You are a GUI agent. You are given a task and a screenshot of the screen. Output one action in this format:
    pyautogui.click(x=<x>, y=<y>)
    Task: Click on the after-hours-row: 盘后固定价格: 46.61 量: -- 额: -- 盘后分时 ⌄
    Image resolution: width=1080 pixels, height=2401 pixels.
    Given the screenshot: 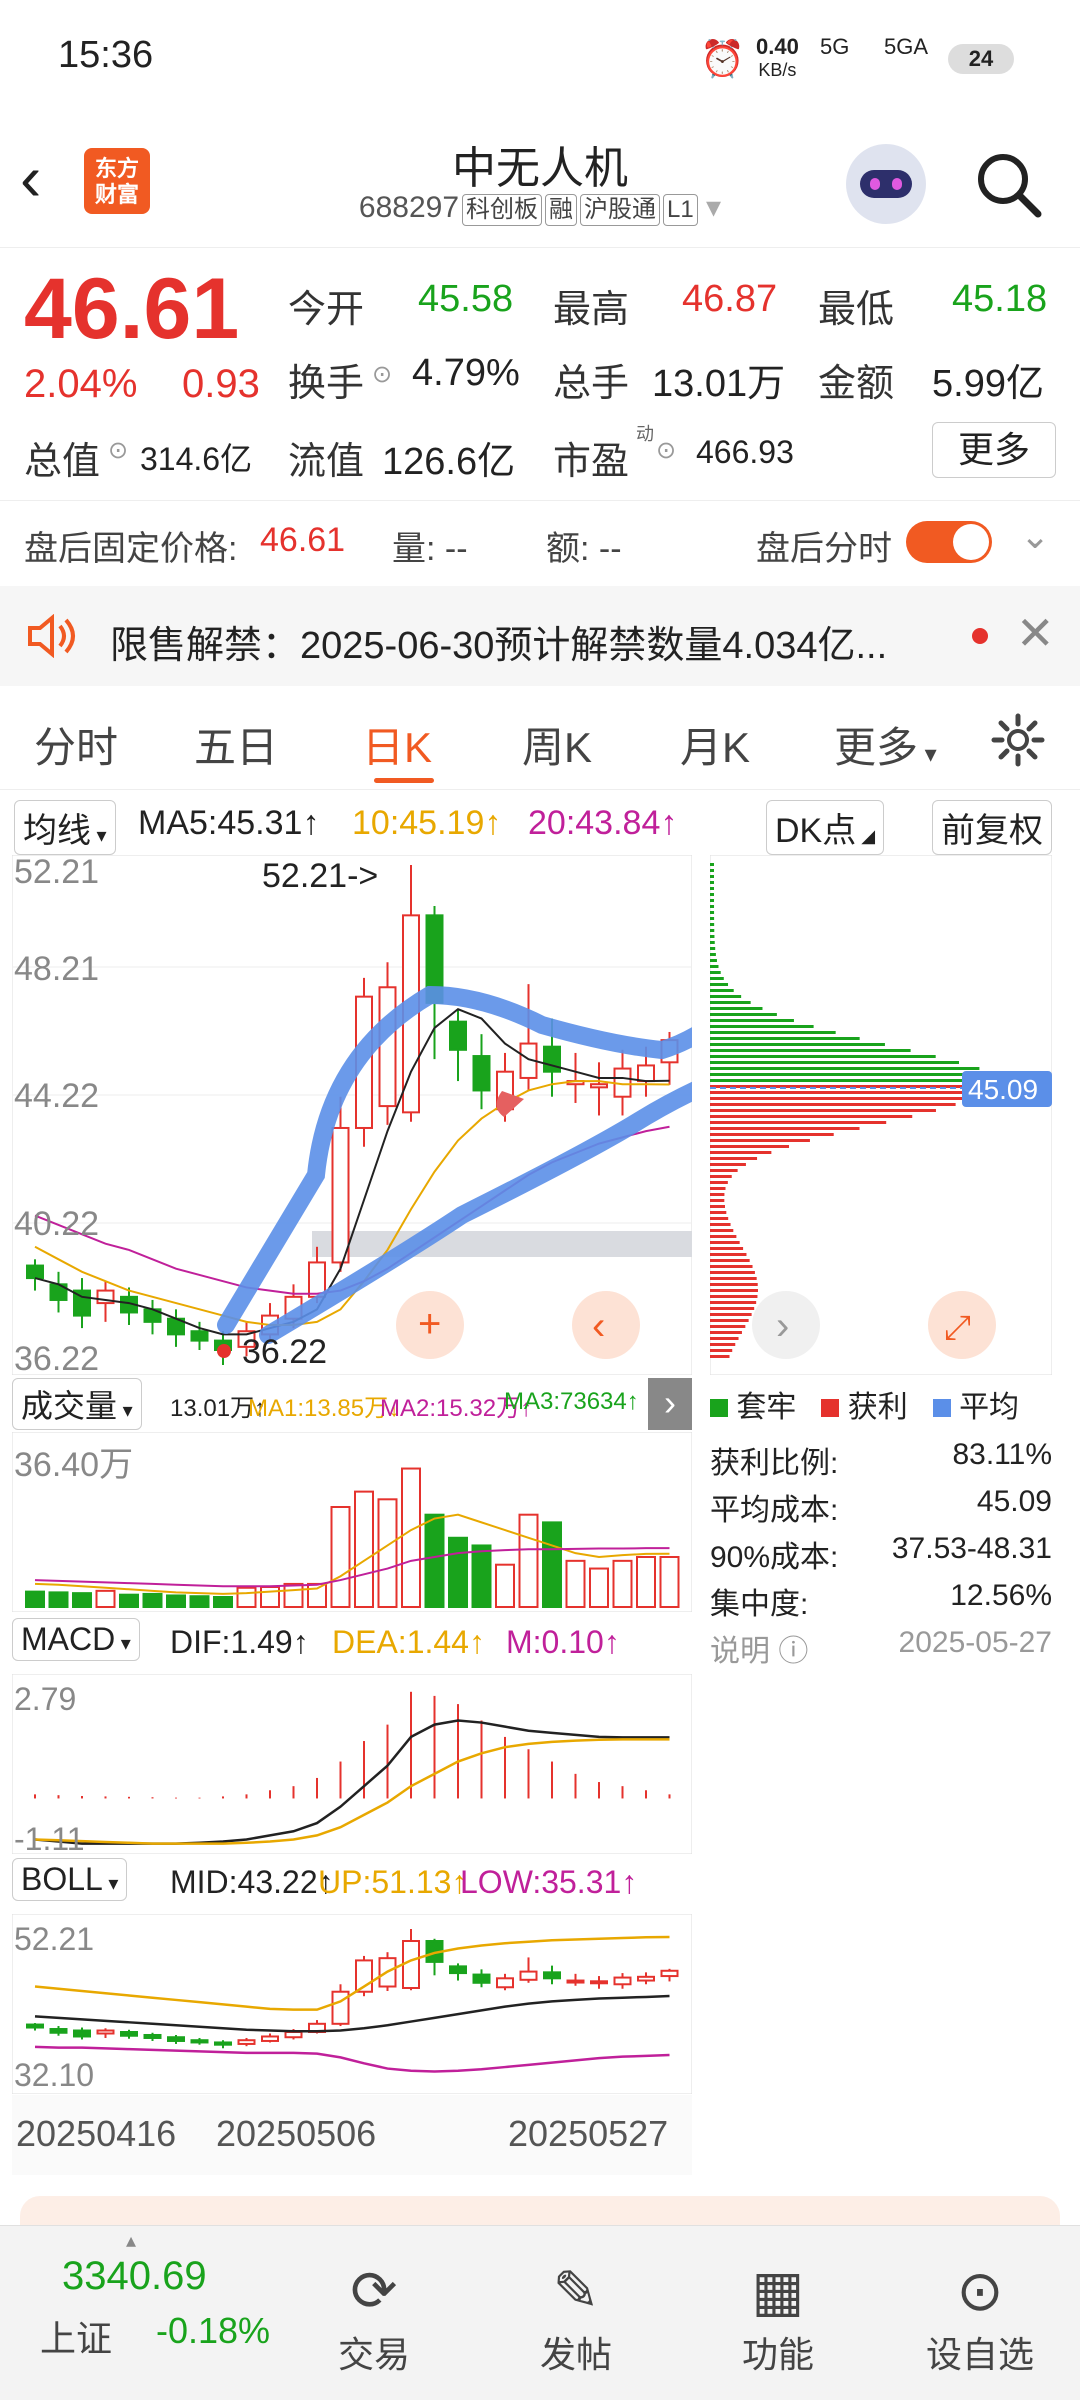 What is the action you would take?
    pyautogui.click(x=540, y=540)
    